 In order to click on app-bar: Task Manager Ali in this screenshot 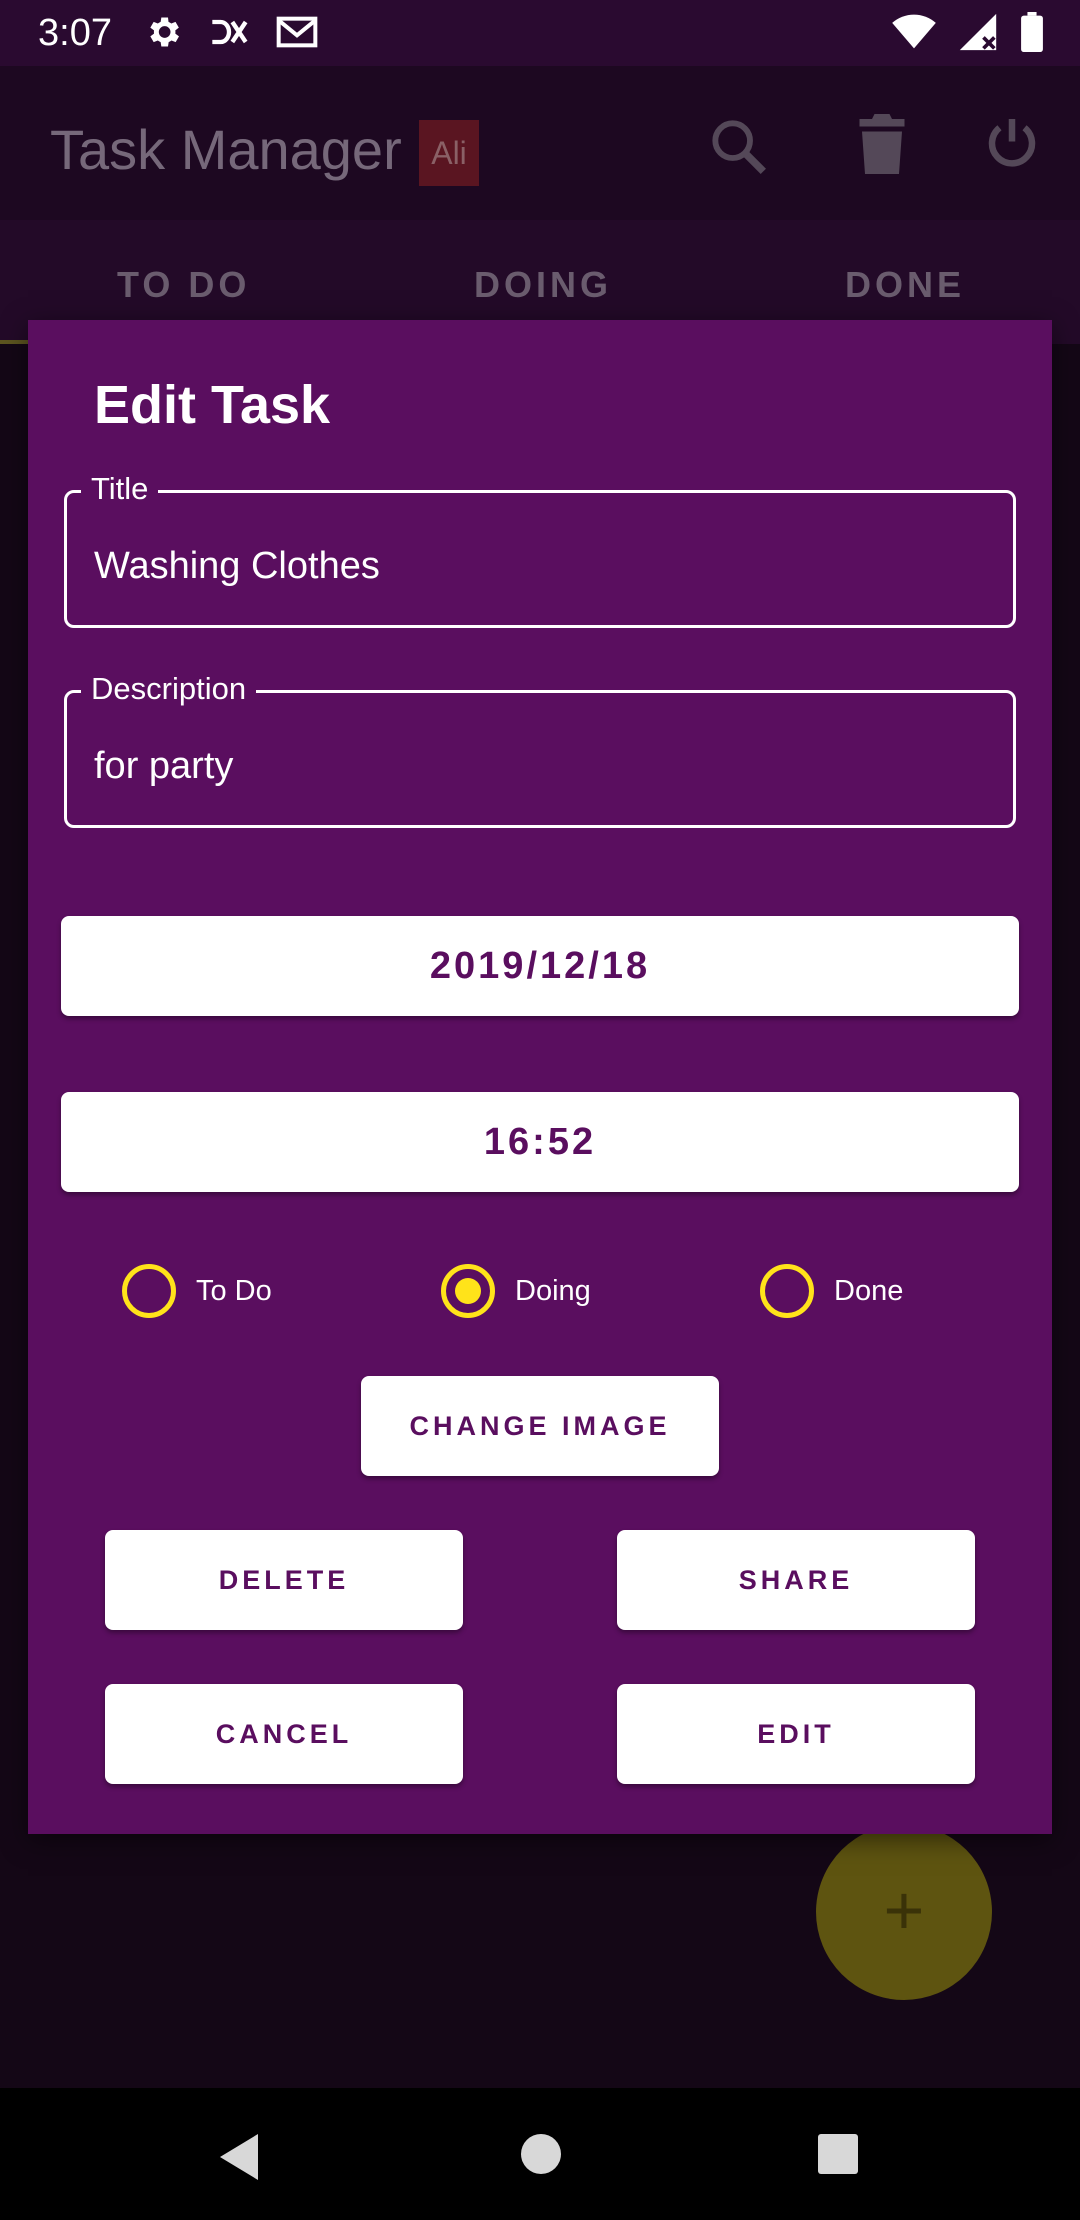, I will do `click(540, 143)`.